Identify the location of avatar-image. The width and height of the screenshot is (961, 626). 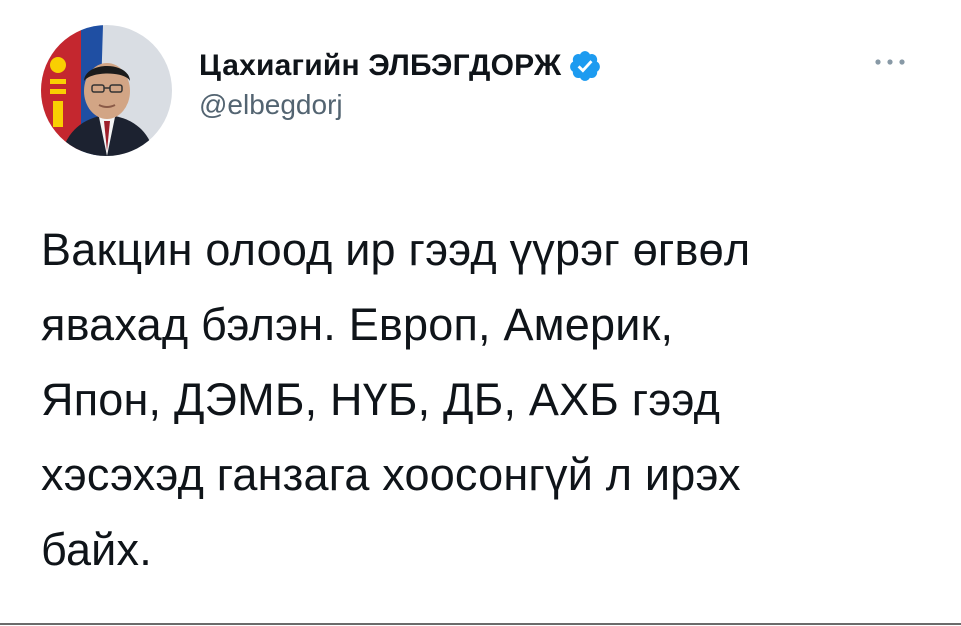
(106, 90).